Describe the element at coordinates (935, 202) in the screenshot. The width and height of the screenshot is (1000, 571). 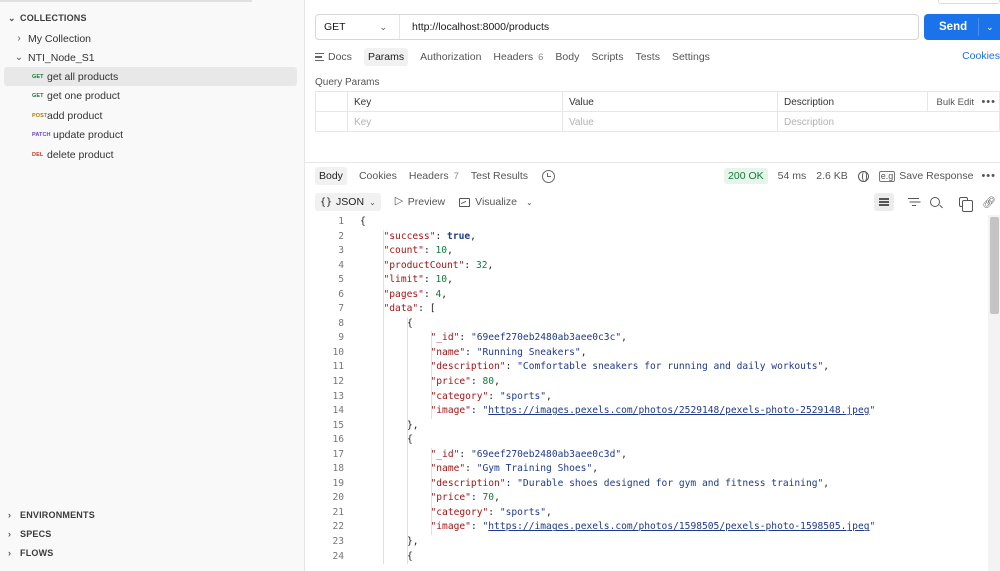
I see `search-icon` at that location.